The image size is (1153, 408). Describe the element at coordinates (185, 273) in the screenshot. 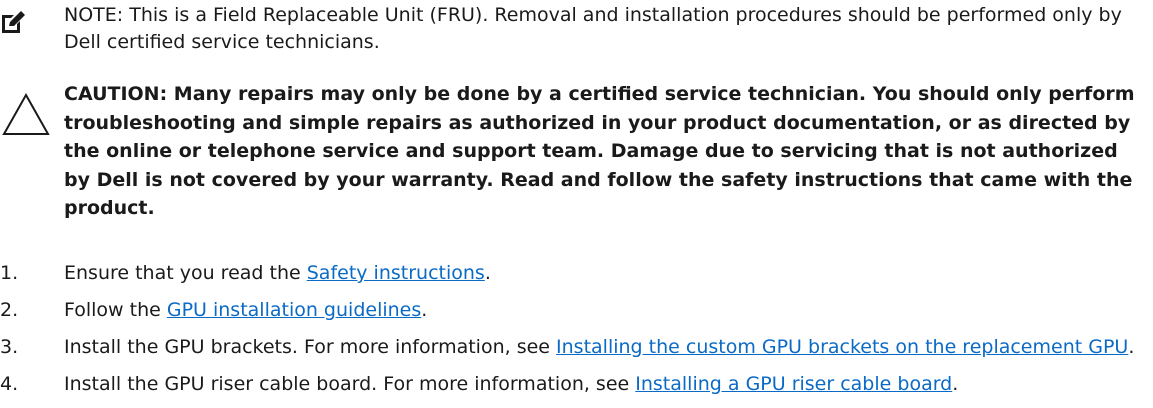

I see `step-text-before: Ensure that you read the` at that location.